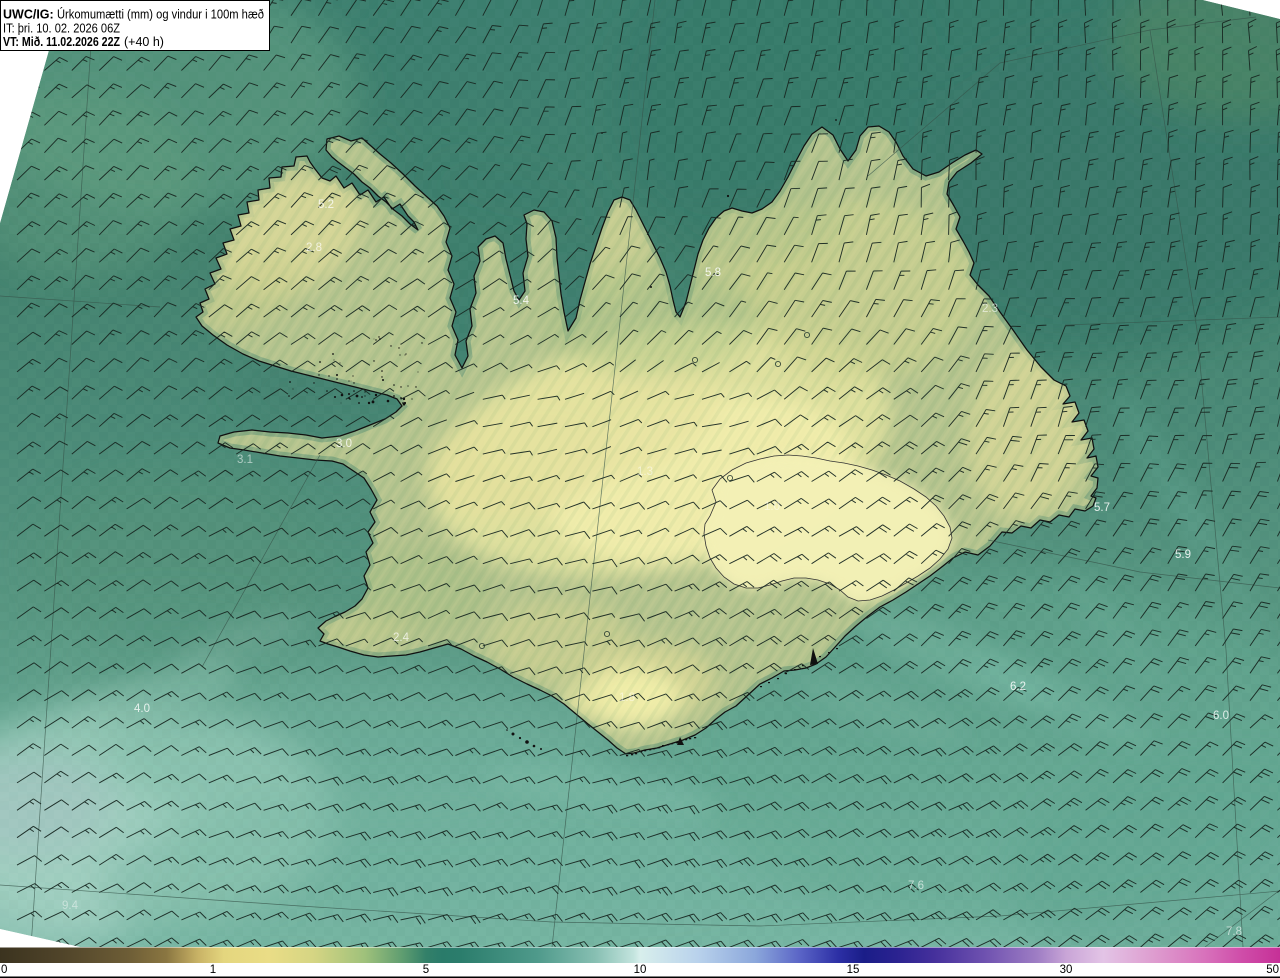 This screenshot has height=978, width=1280. Describe the element at coordinates (627, 698) in the screenshot. I see `svg-text: 1.8` at that location.